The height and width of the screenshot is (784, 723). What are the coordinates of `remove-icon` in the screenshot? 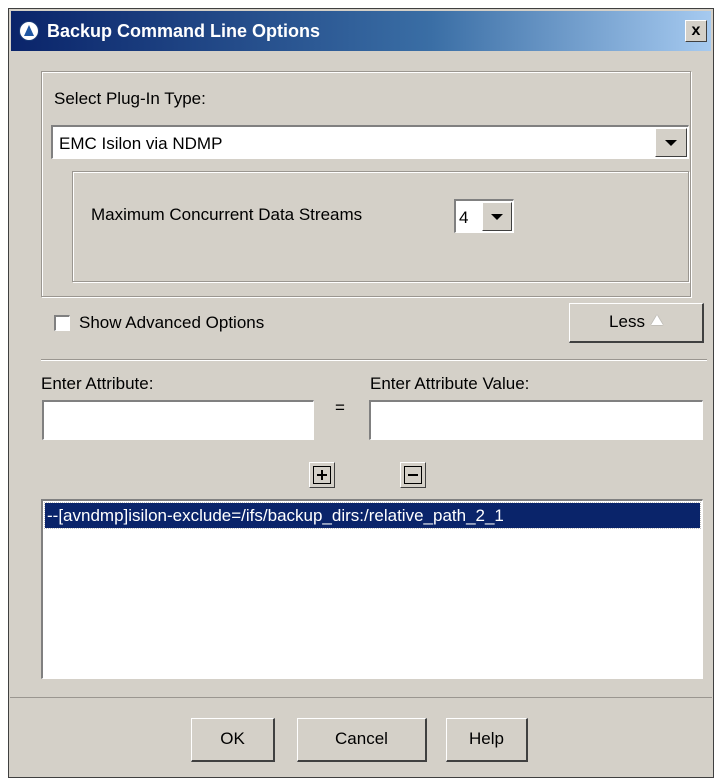 It's located at (413, 475).